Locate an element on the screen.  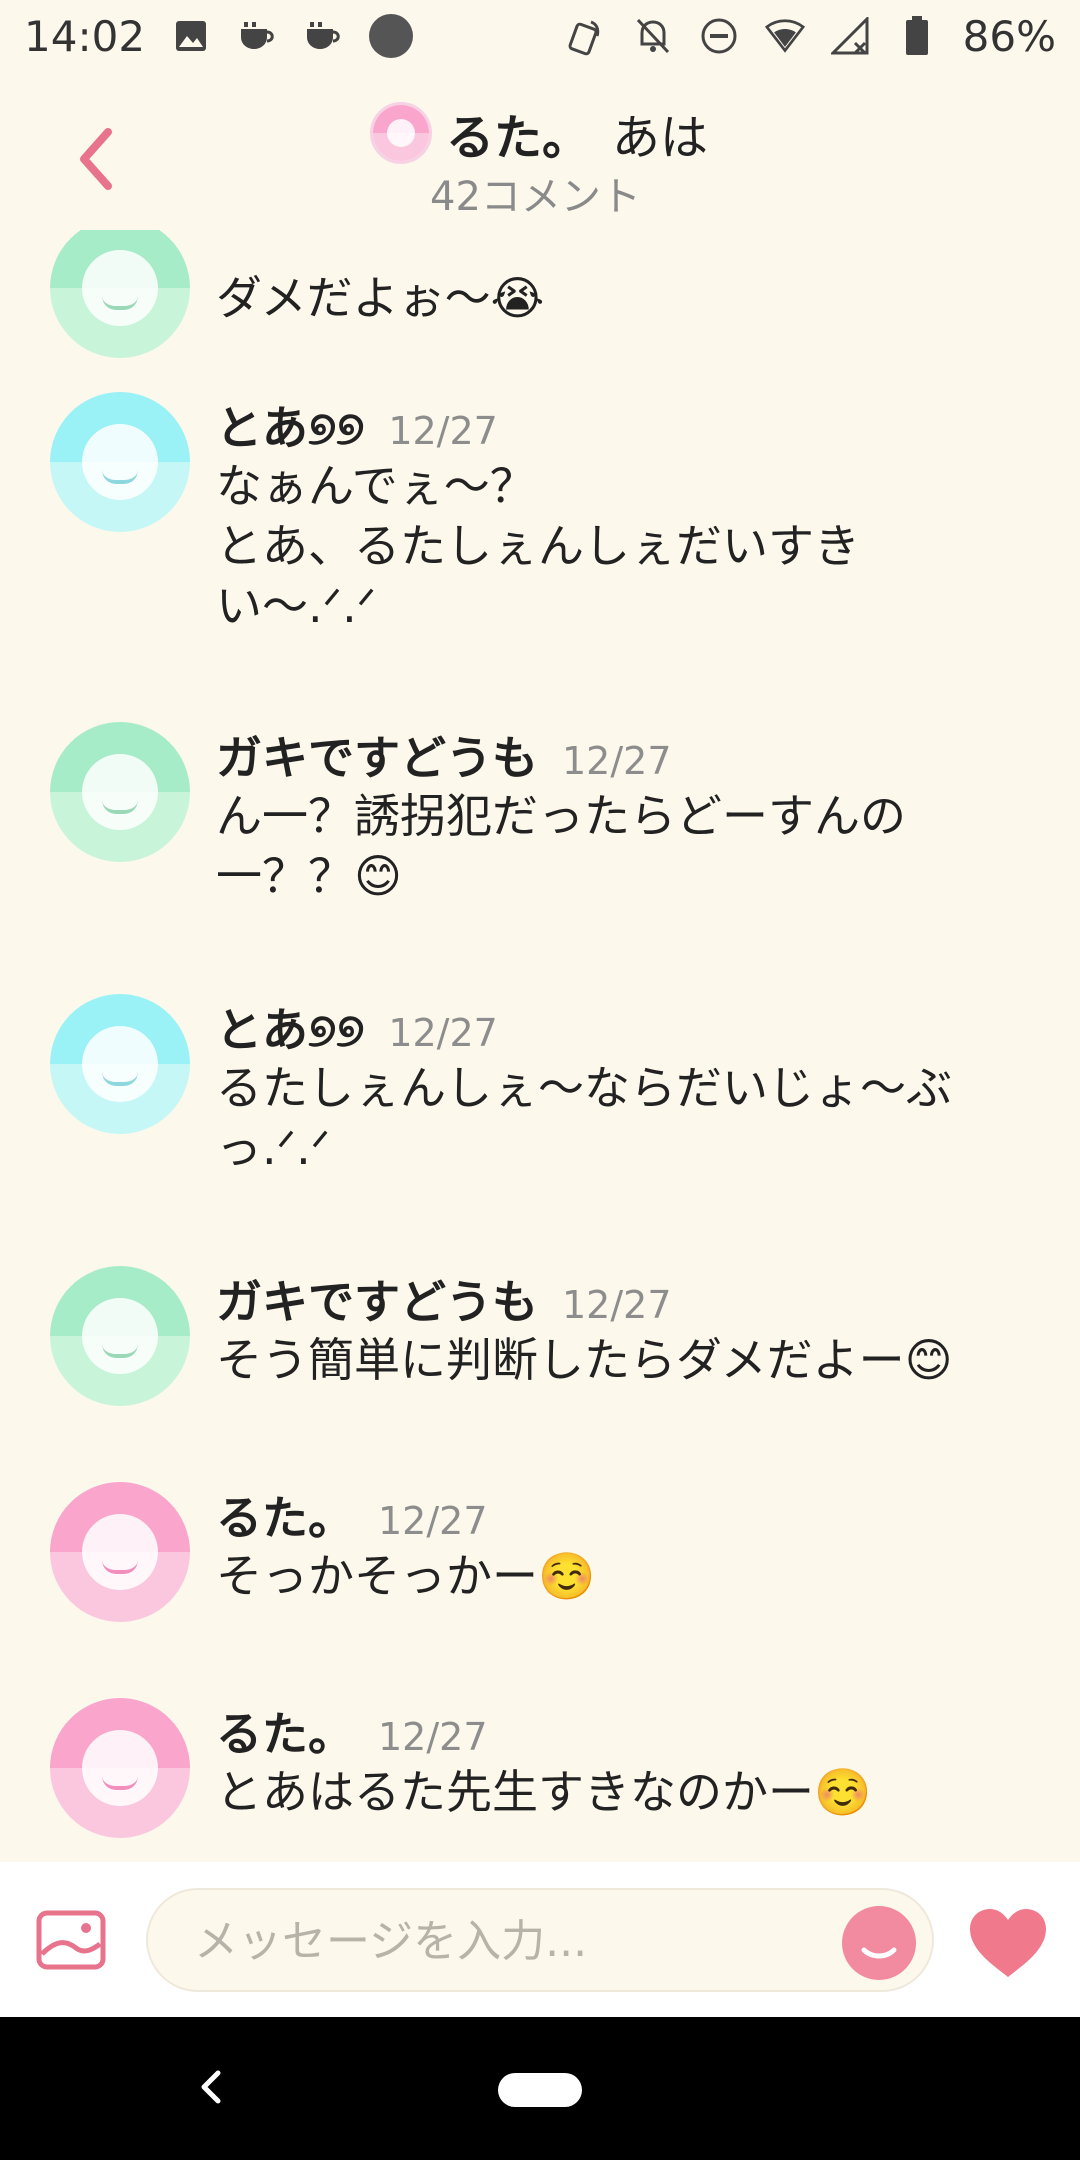
nfc-icon is located at coordinates (587, 36).